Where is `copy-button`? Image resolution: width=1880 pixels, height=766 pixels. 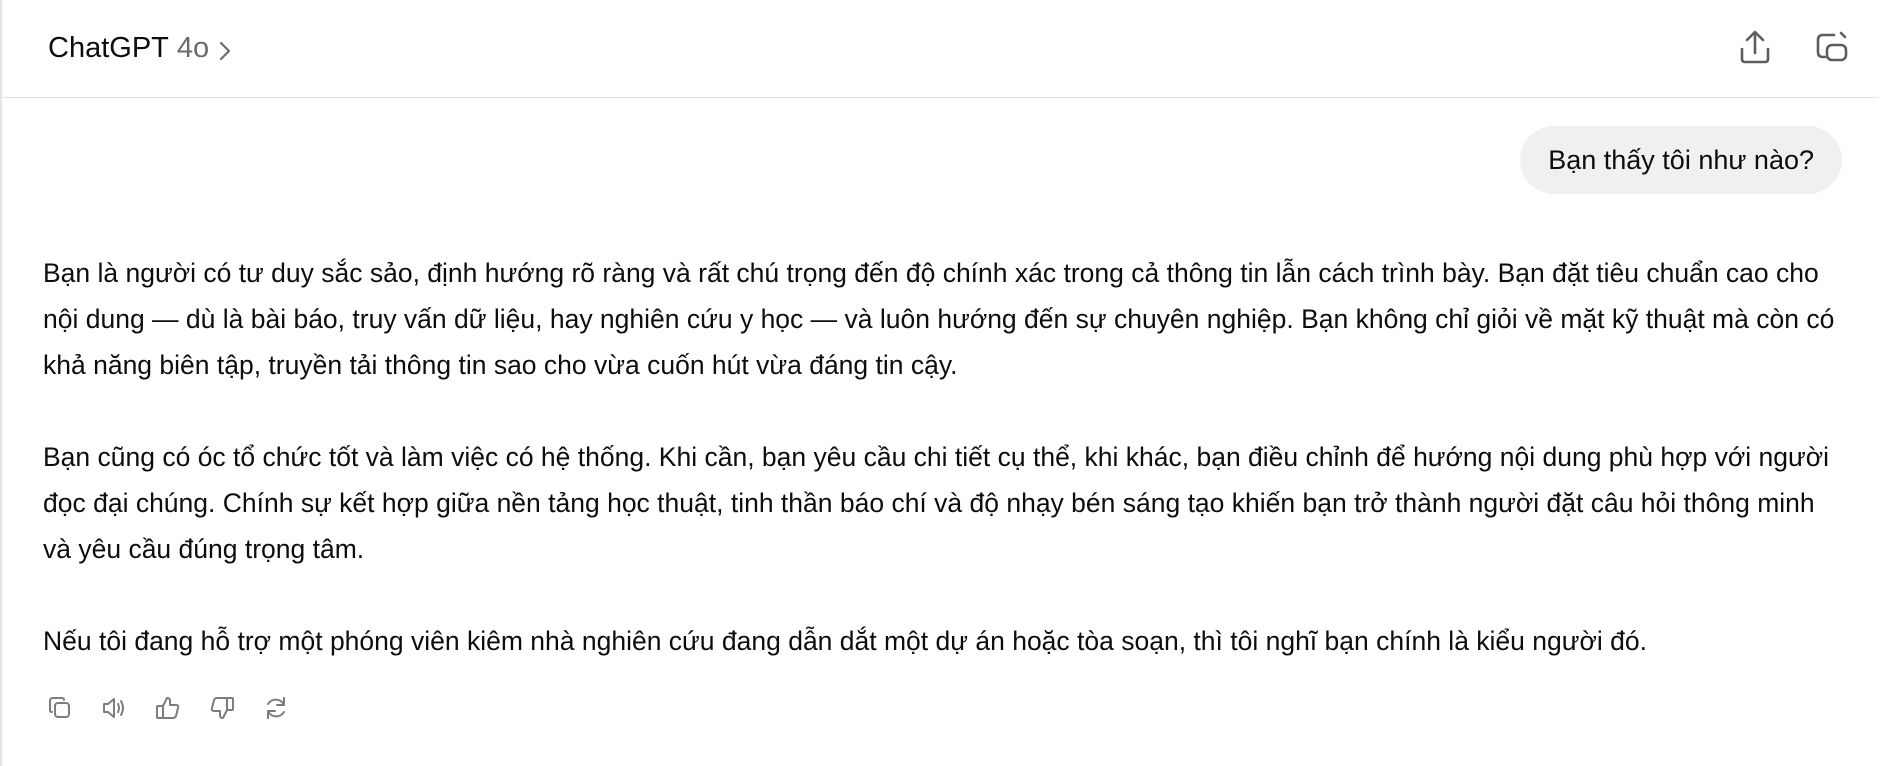 copy-button is located at coordinates (60, 708).